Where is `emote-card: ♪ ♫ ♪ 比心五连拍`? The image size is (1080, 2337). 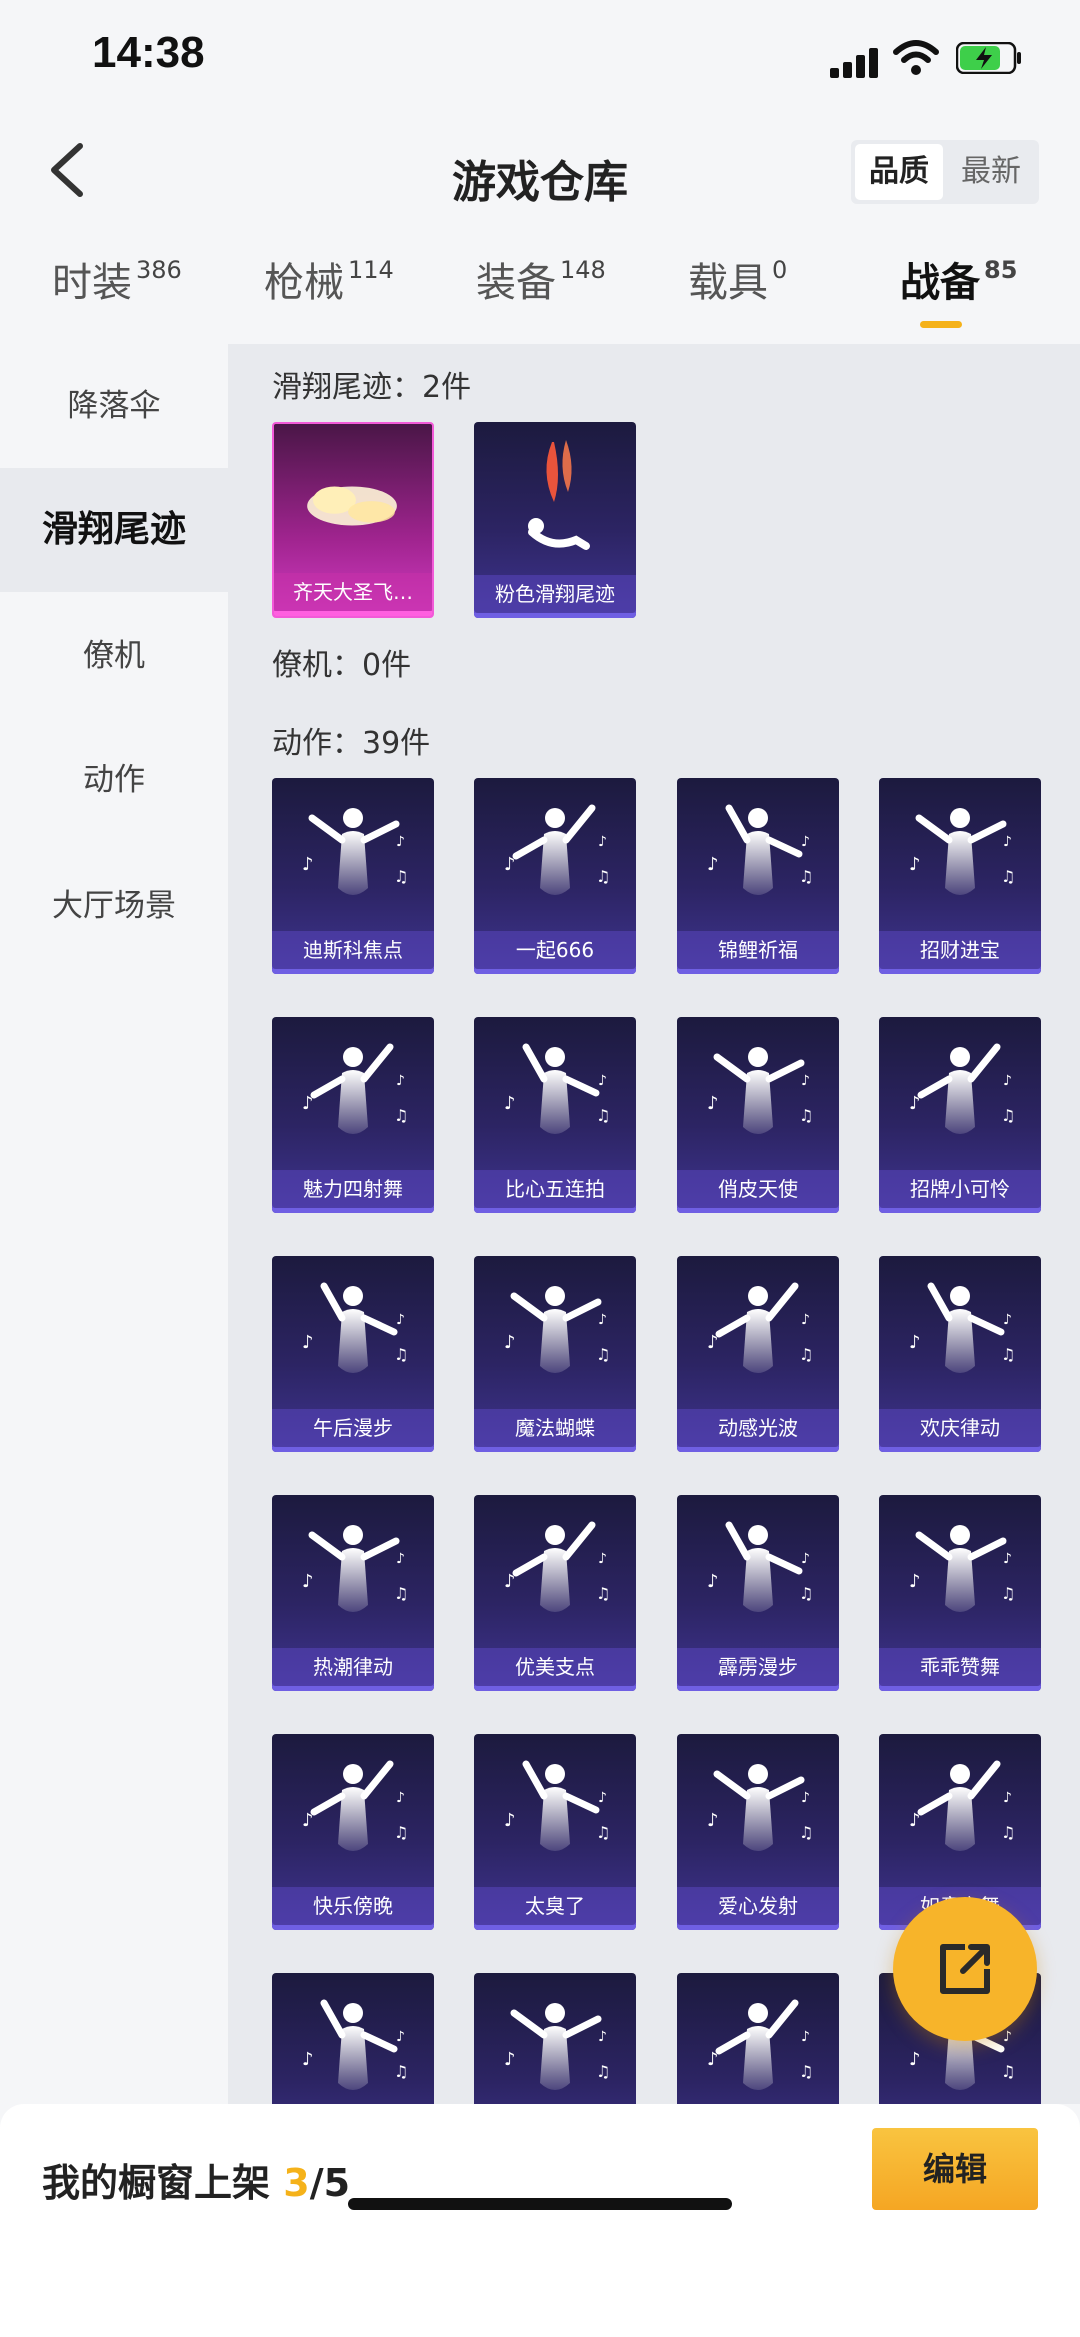
emote-card: ♪ ♫ ♪ 比心五连拍 is located at coordinates (555, 1115).